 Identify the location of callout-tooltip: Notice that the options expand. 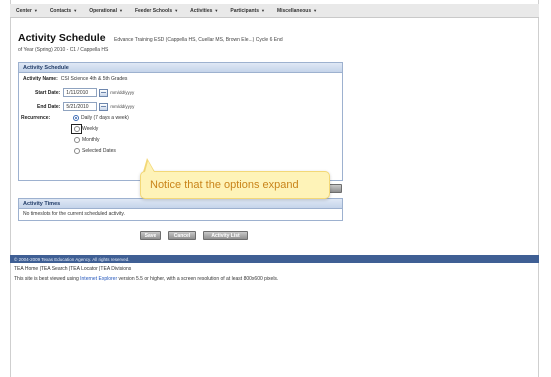
(235, 185).